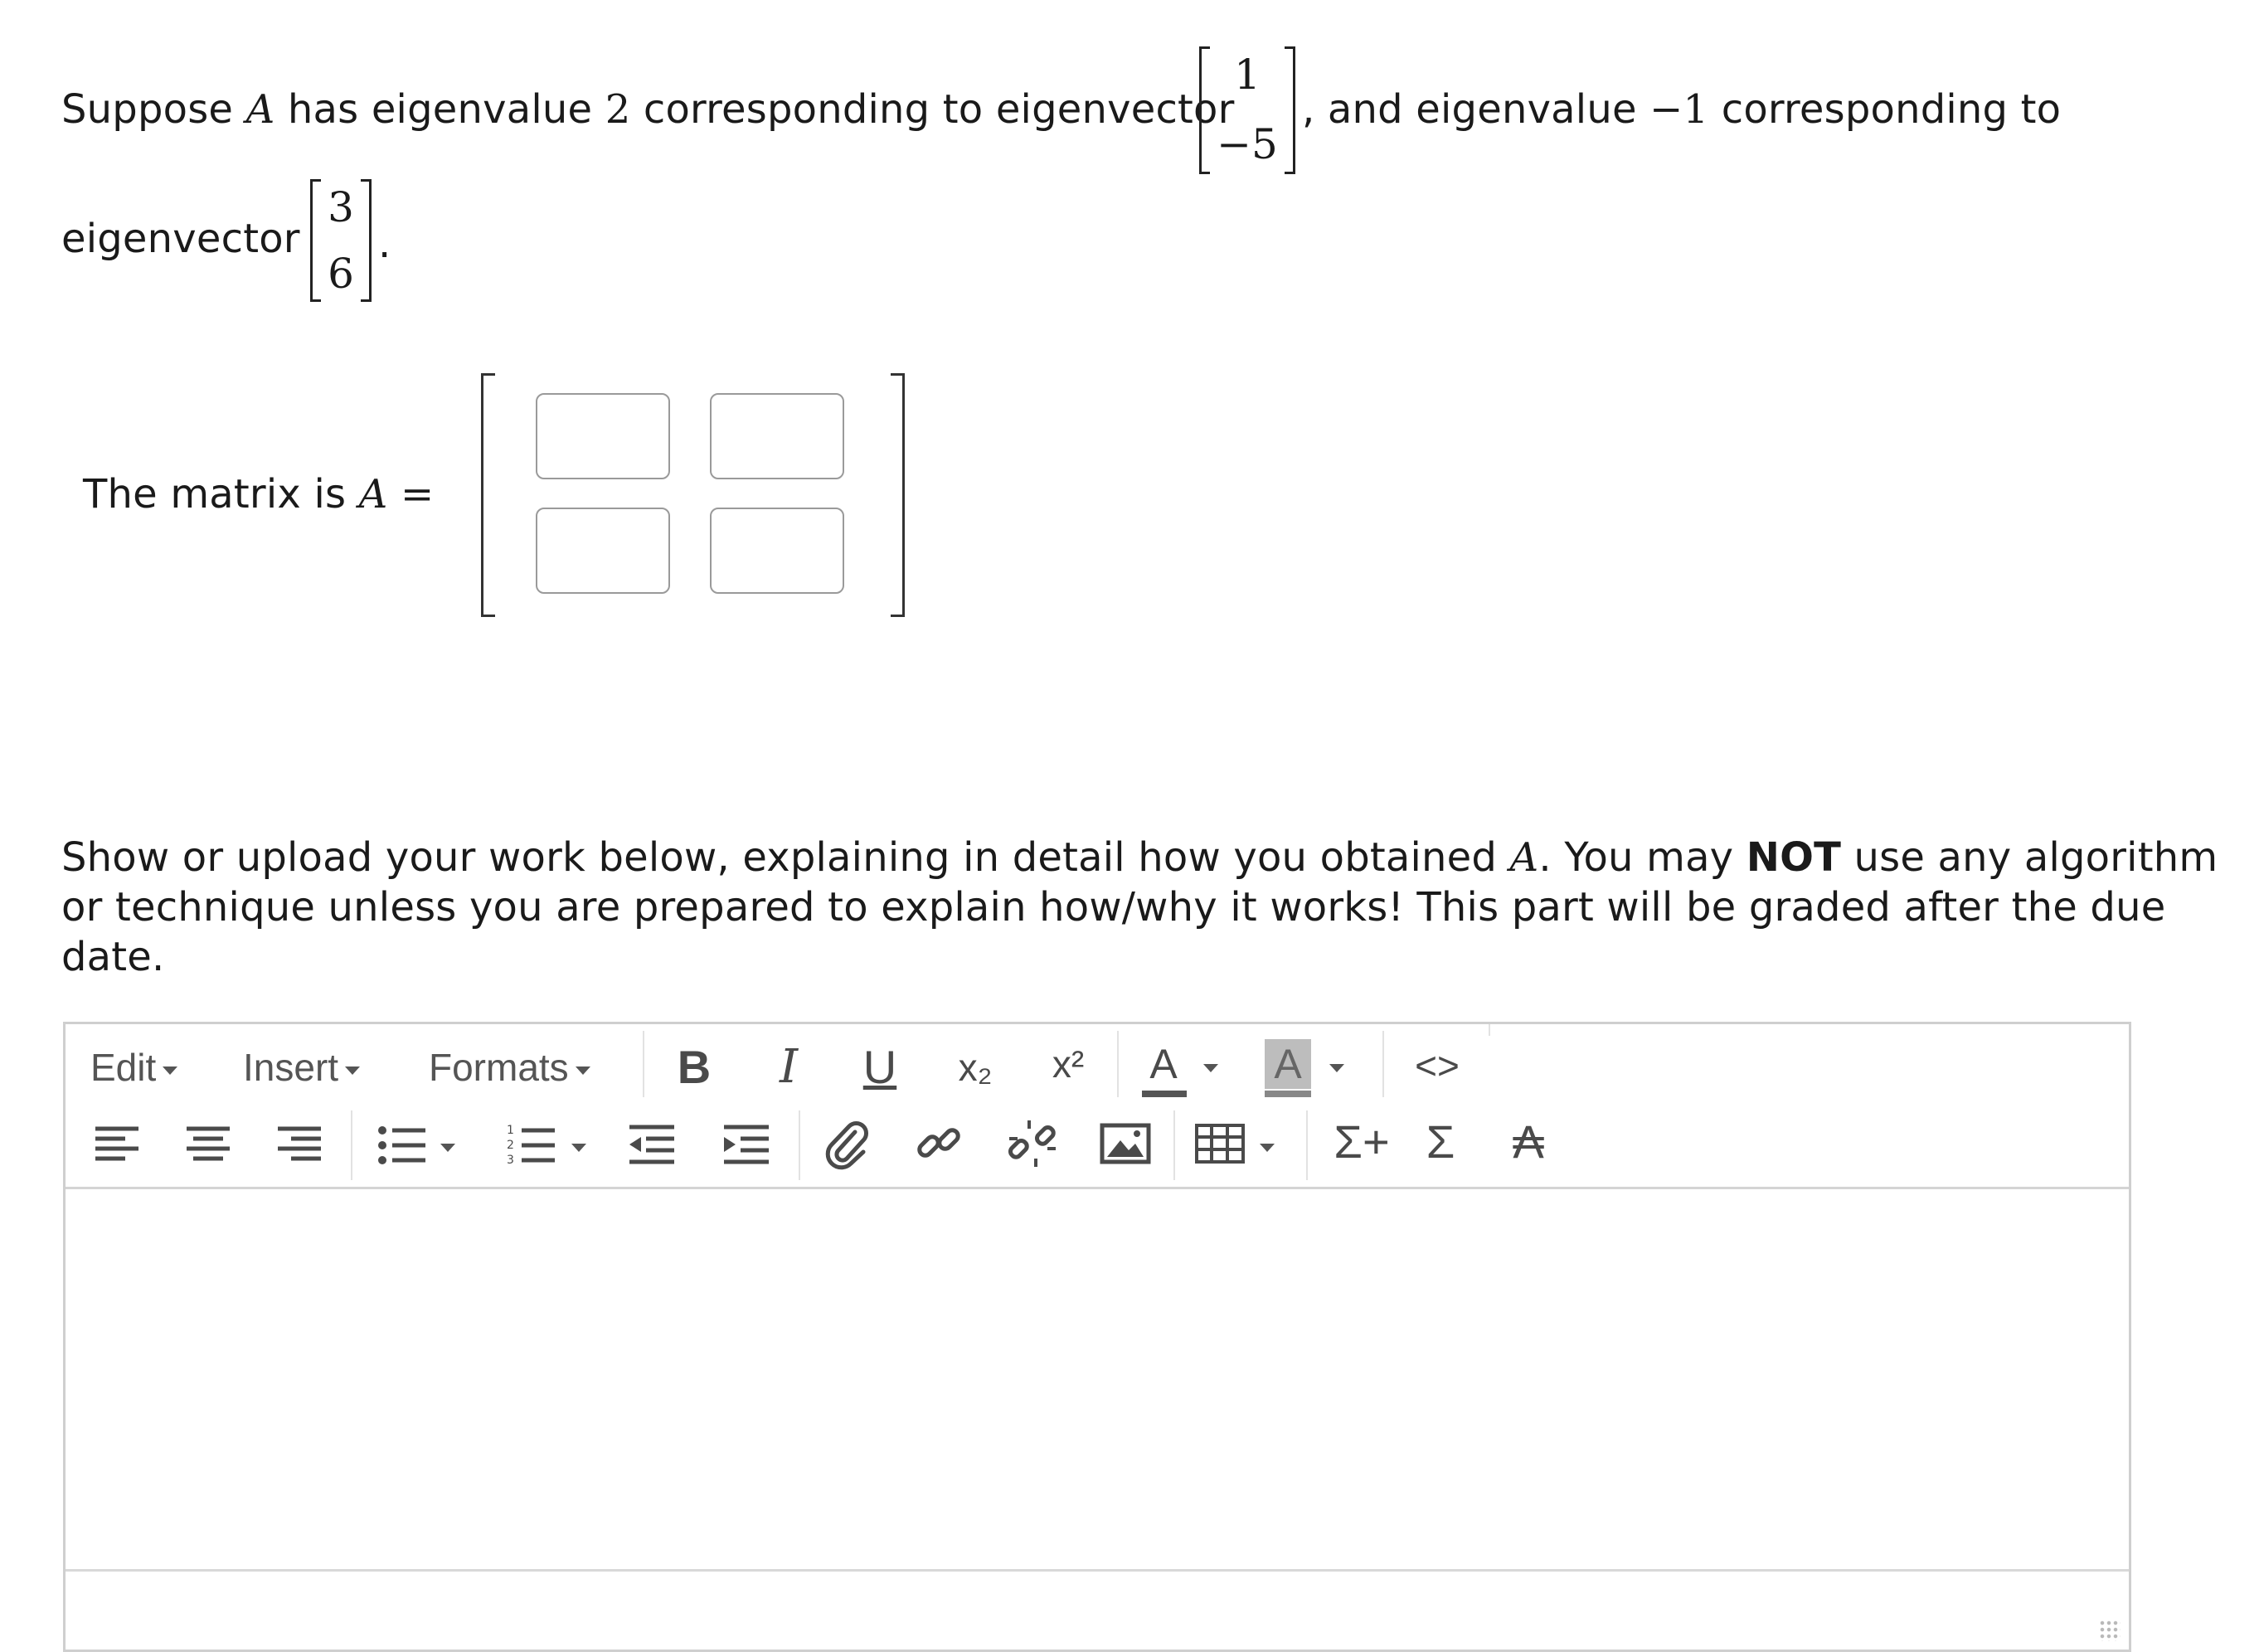  I want to click on subscript-button: x₂, so click(975, 1067).